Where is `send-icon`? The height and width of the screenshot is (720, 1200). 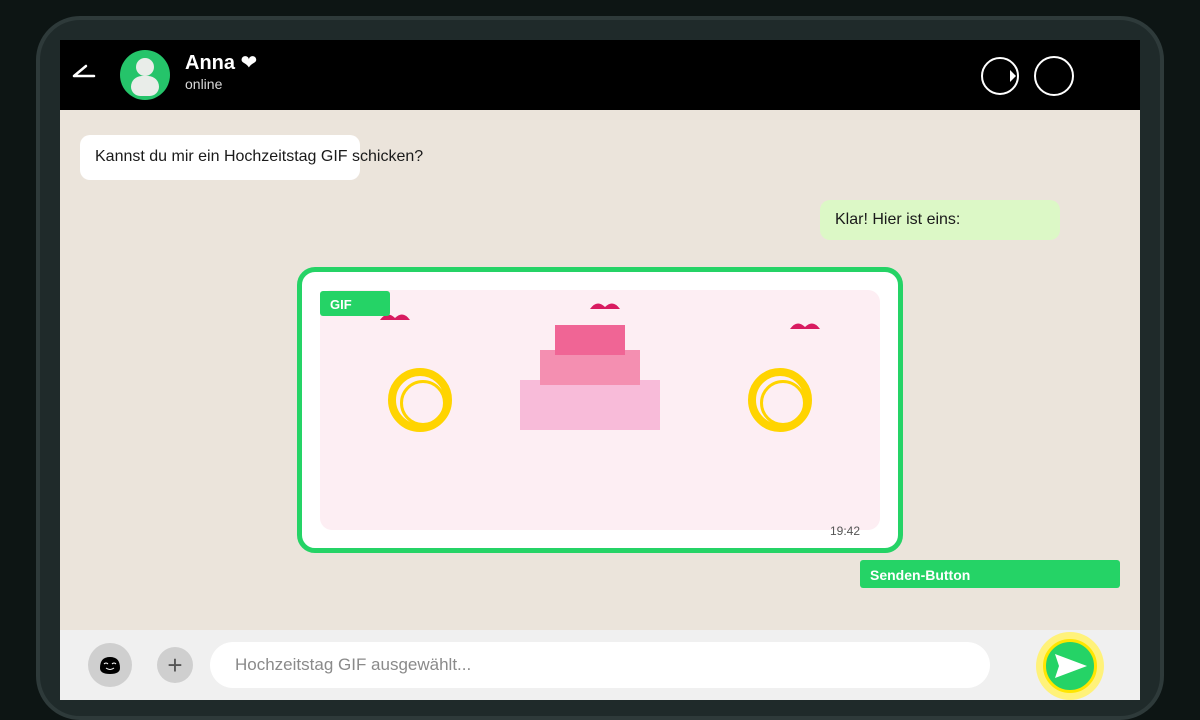 send-icon is located at coordinates (1071, 666).